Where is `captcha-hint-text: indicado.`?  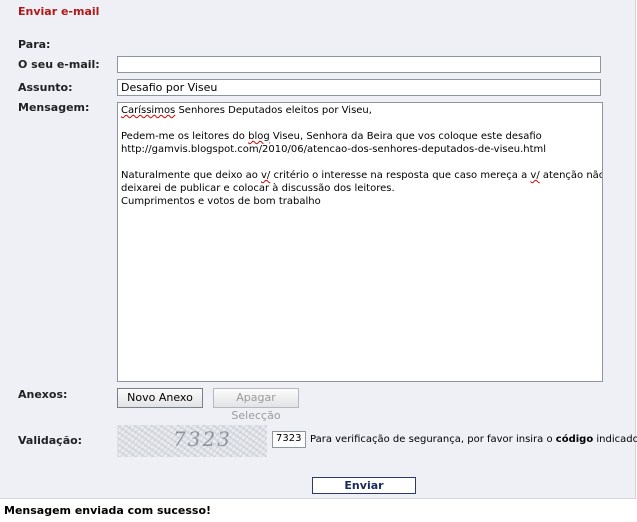
captcha-hint-text: indicado. is located at coordinates (615, 439).